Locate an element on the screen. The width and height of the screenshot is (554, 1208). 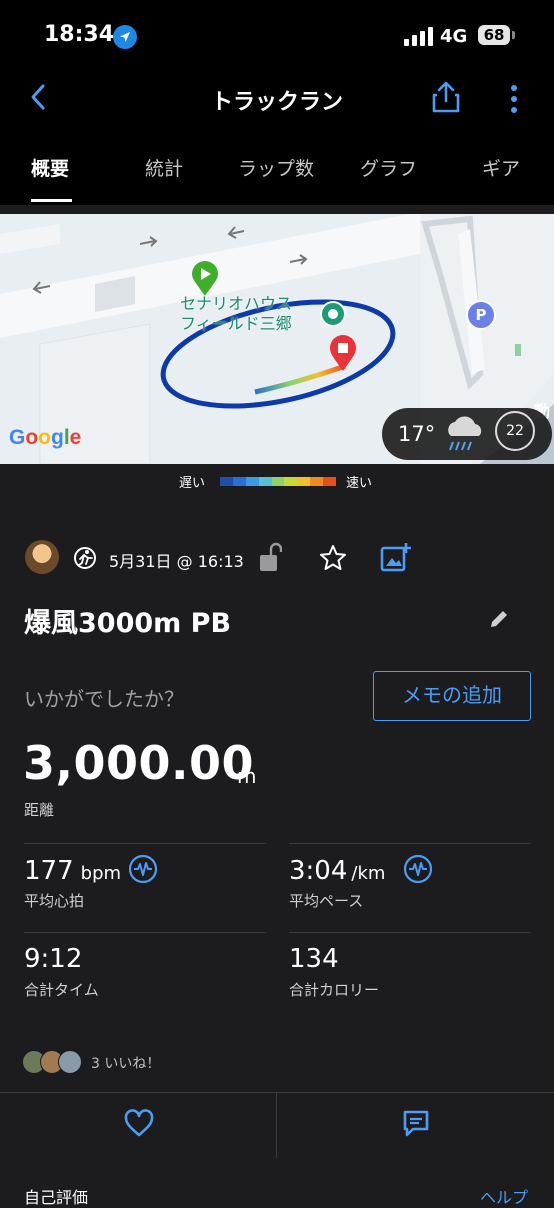
more-options-icon is located at coordinates (514, 99).